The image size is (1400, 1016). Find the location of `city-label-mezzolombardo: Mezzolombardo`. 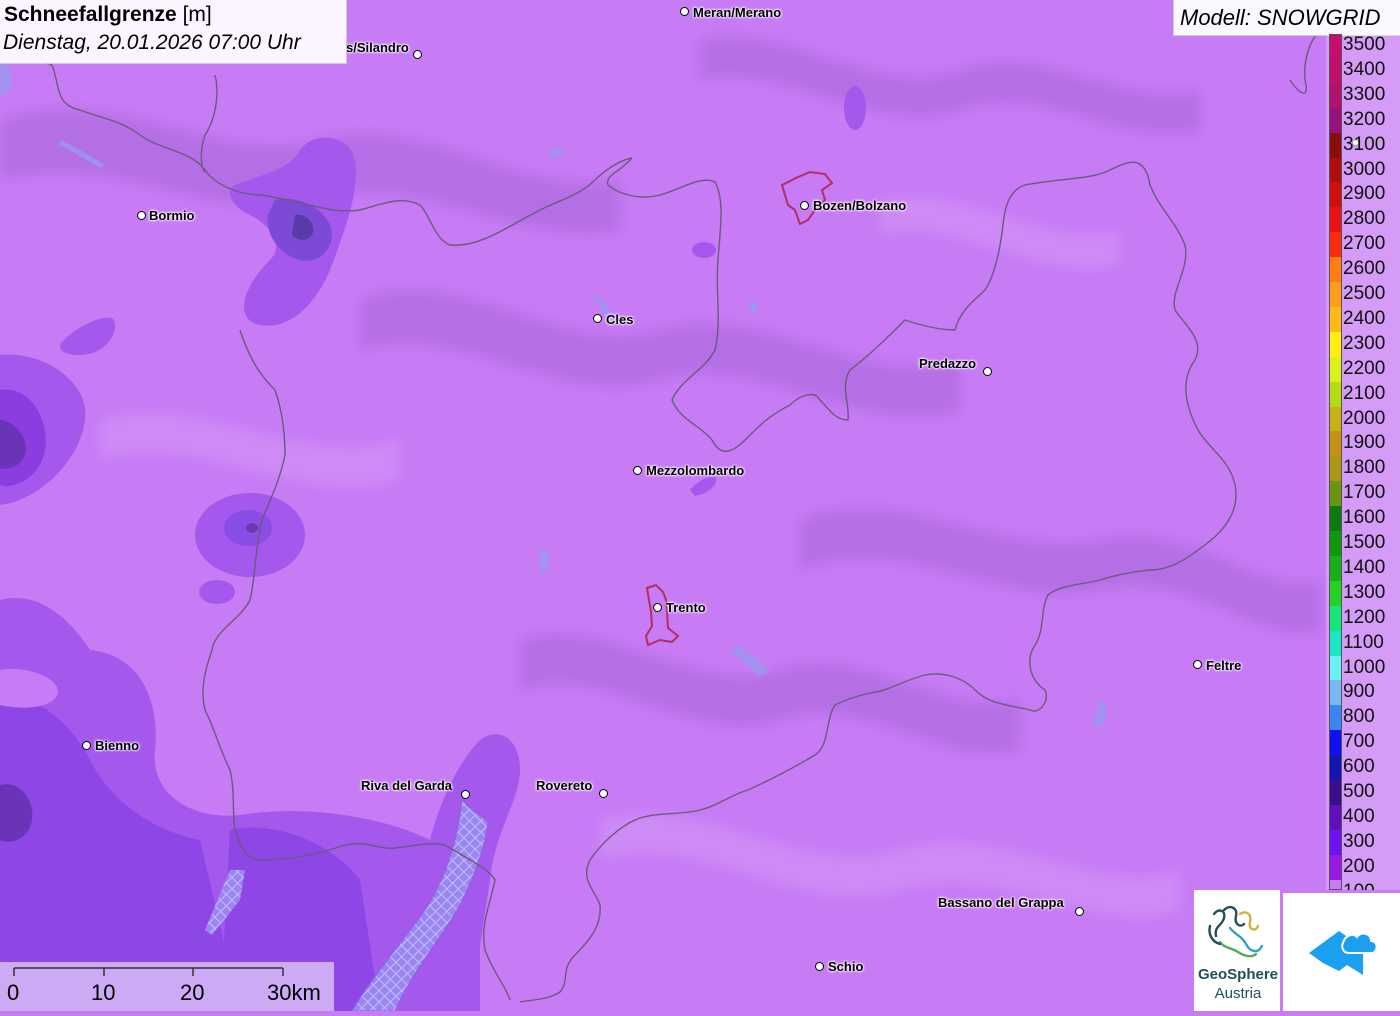

city-label-mezzolombardo: Mezzolombardo is located at coordinates (695, 470).